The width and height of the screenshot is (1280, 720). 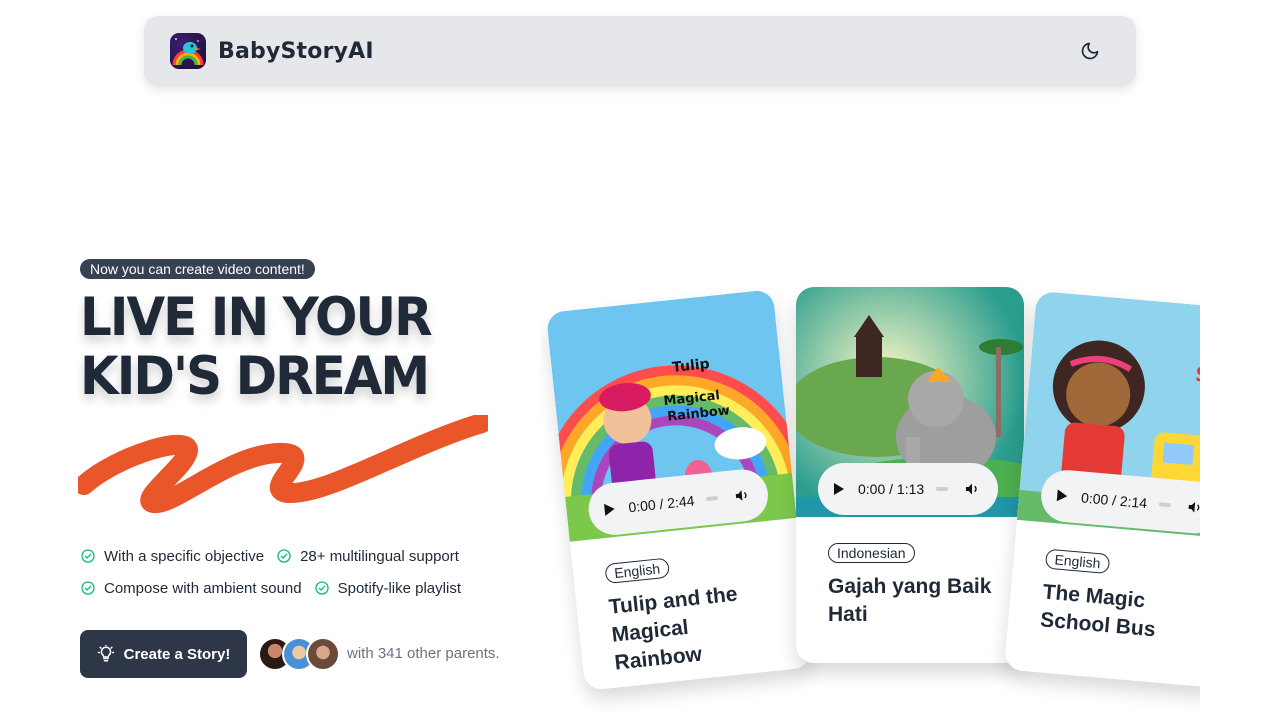 I want to click on audio-time: 0:00 / 1:13, so click(x=891, y=489).